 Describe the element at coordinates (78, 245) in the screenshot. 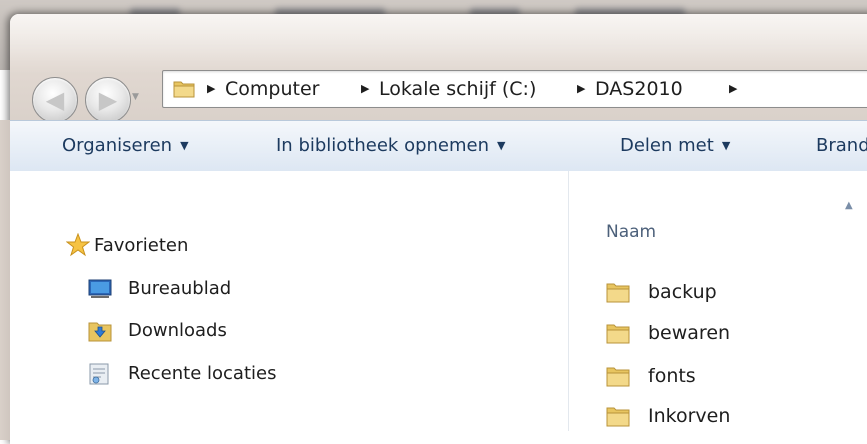

I see `star-icon` at that location.